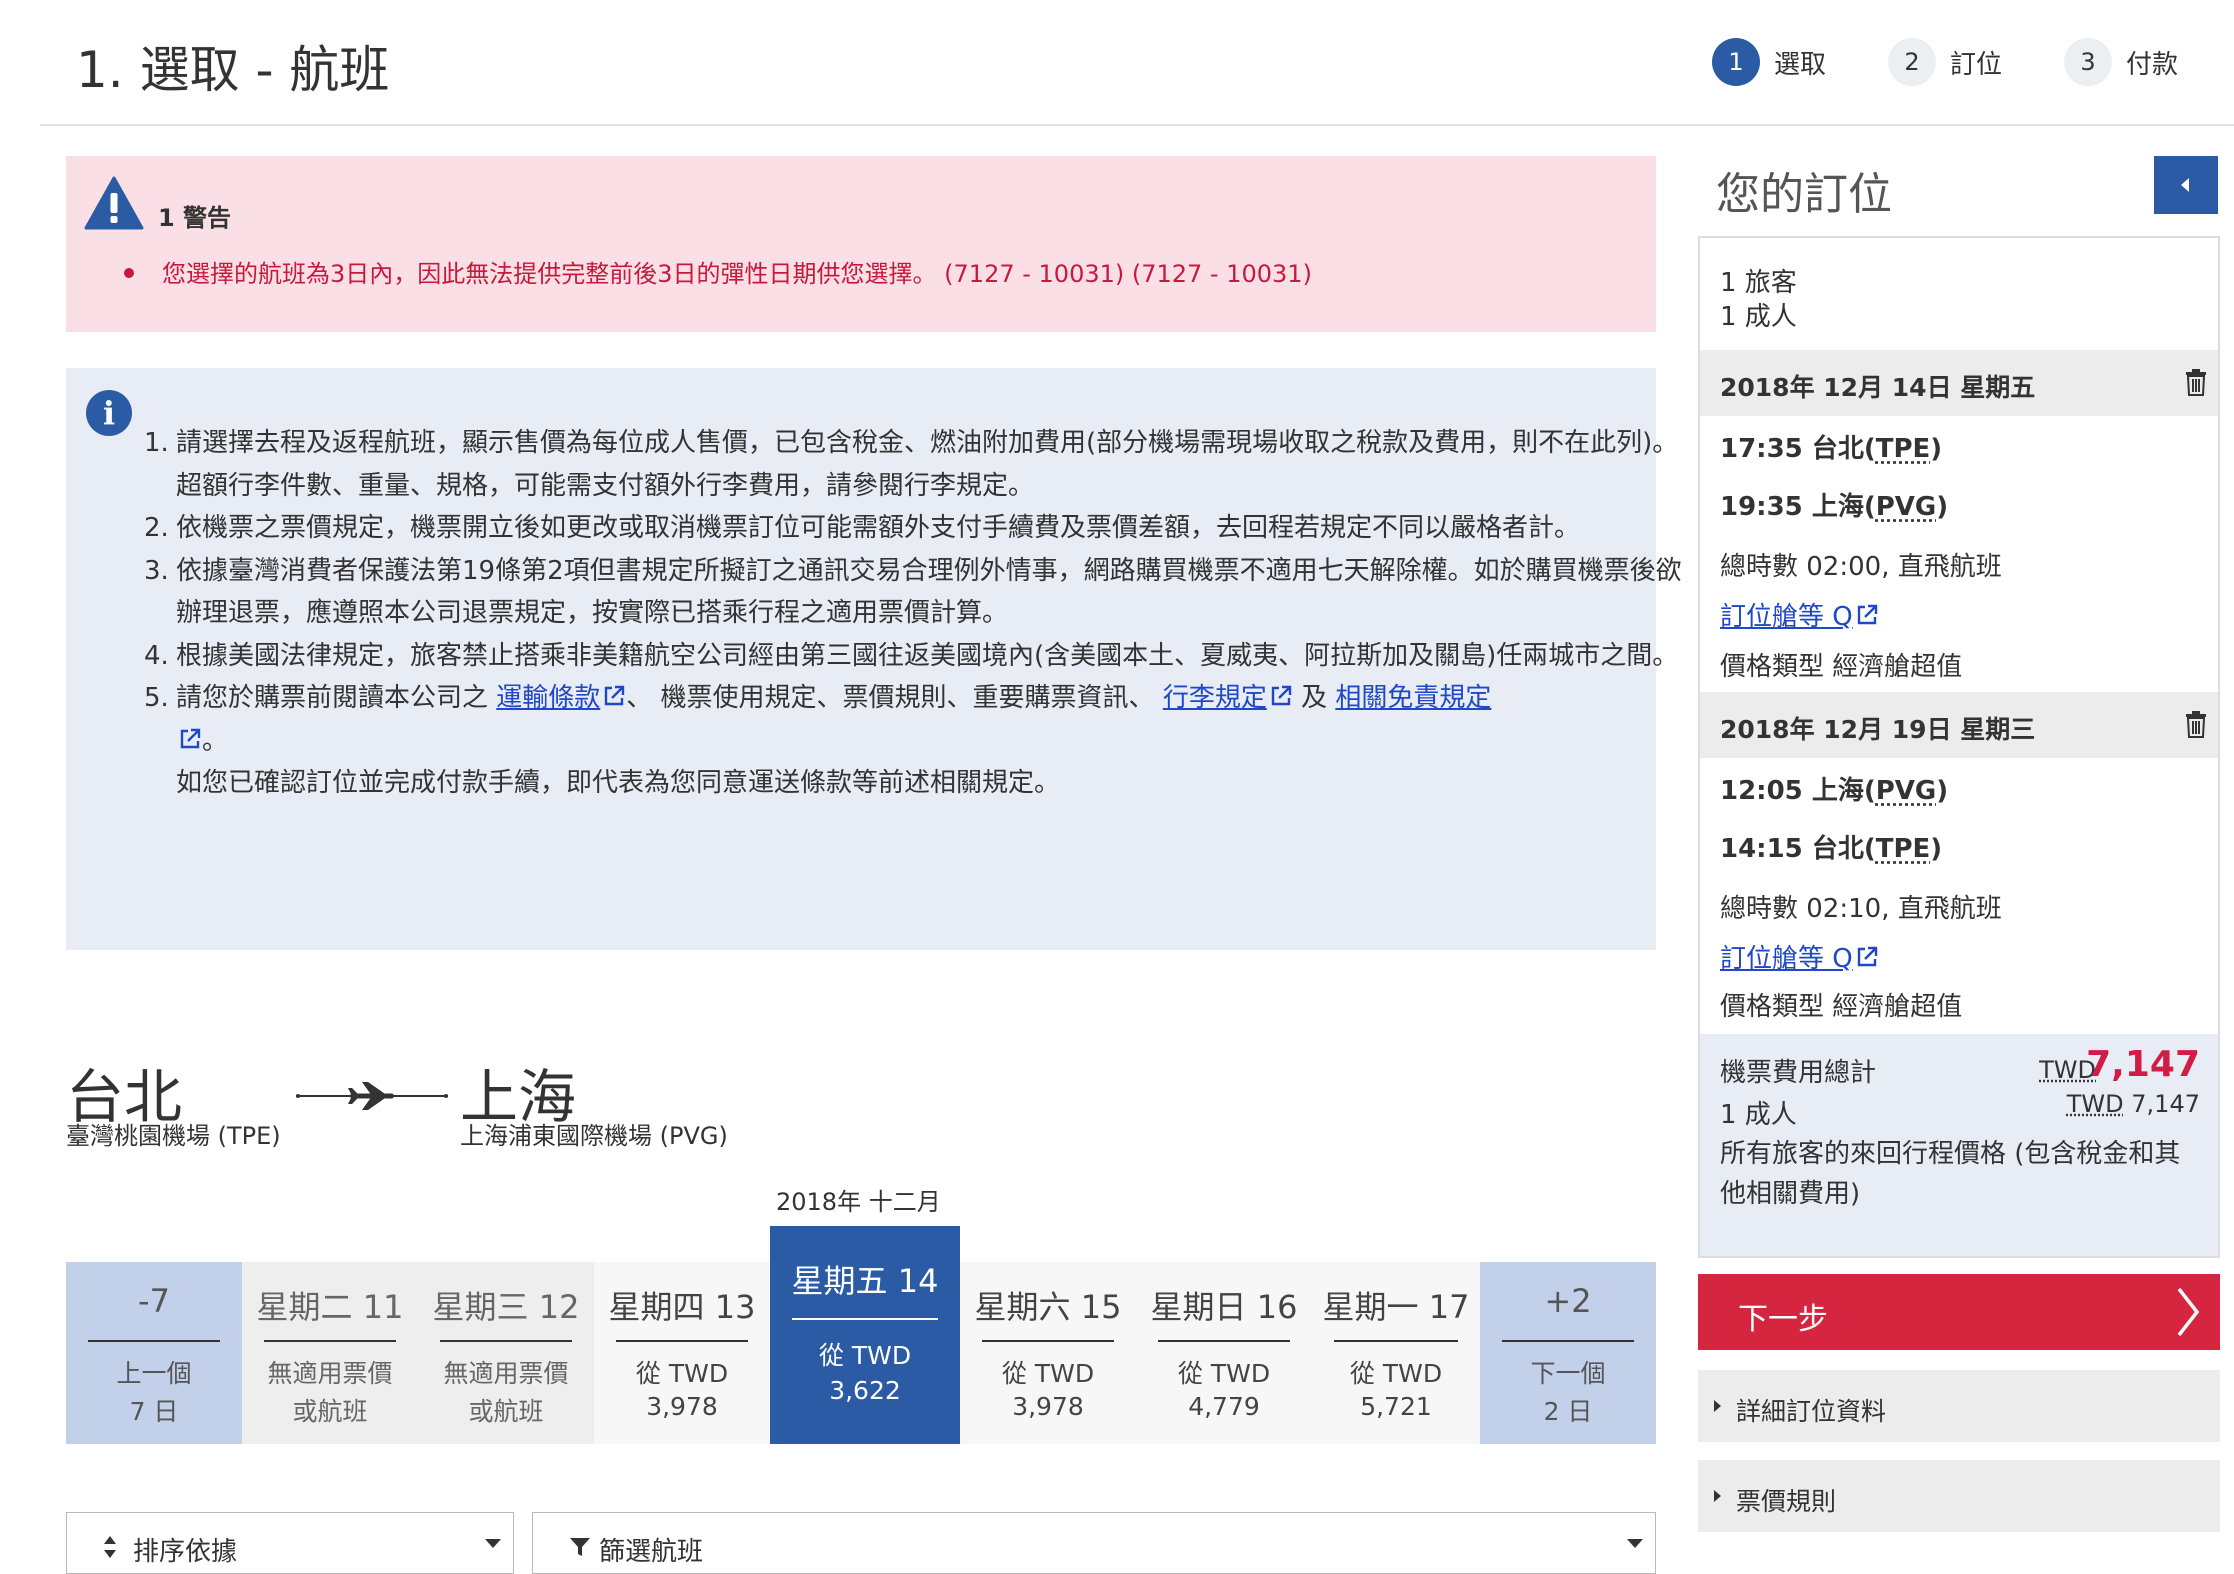 The width and height of the screenshot is (2234, 1574). I want to click on info-icon: i, so click(109, 413).